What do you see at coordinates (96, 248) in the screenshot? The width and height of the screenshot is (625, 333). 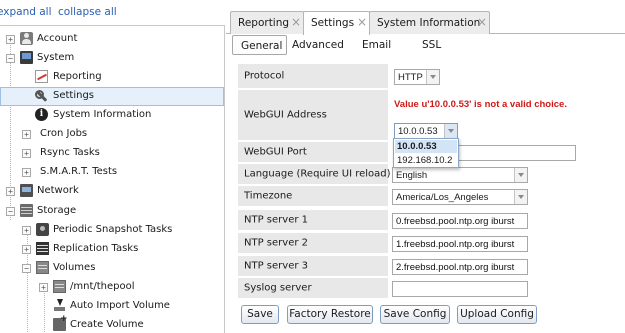 I see `tree-item-label: Replication Tasks` at bounding box center [96, 248].